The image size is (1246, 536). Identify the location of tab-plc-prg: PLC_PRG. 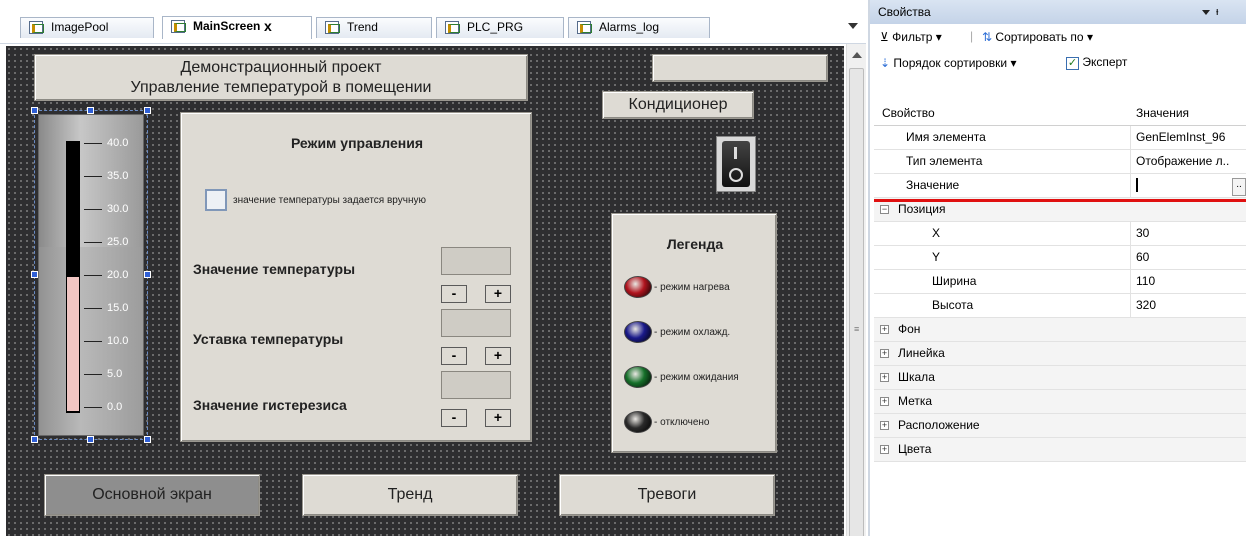
(500, 27).